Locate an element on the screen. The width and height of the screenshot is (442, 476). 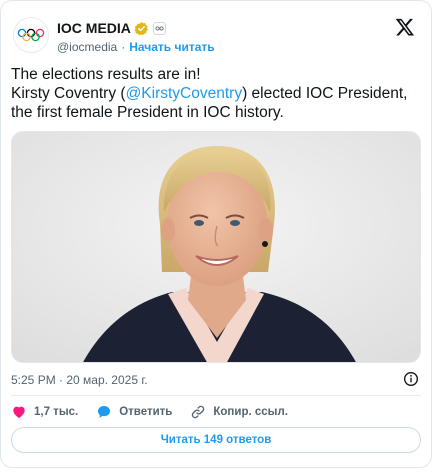
verified-badge-icon is located at coordinates (141, 28).